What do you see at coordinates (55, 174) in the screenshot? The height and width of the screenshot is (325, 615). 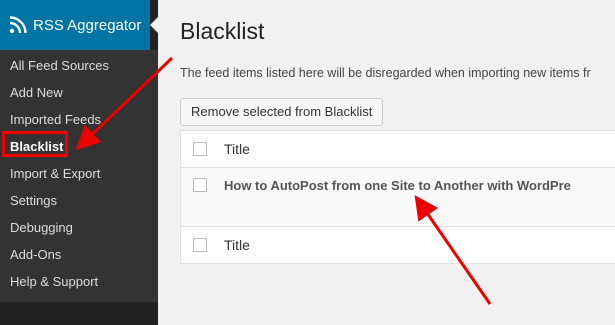 I see `sidebar-item-import-export: Import & Export` at bounding box center [55, 174].